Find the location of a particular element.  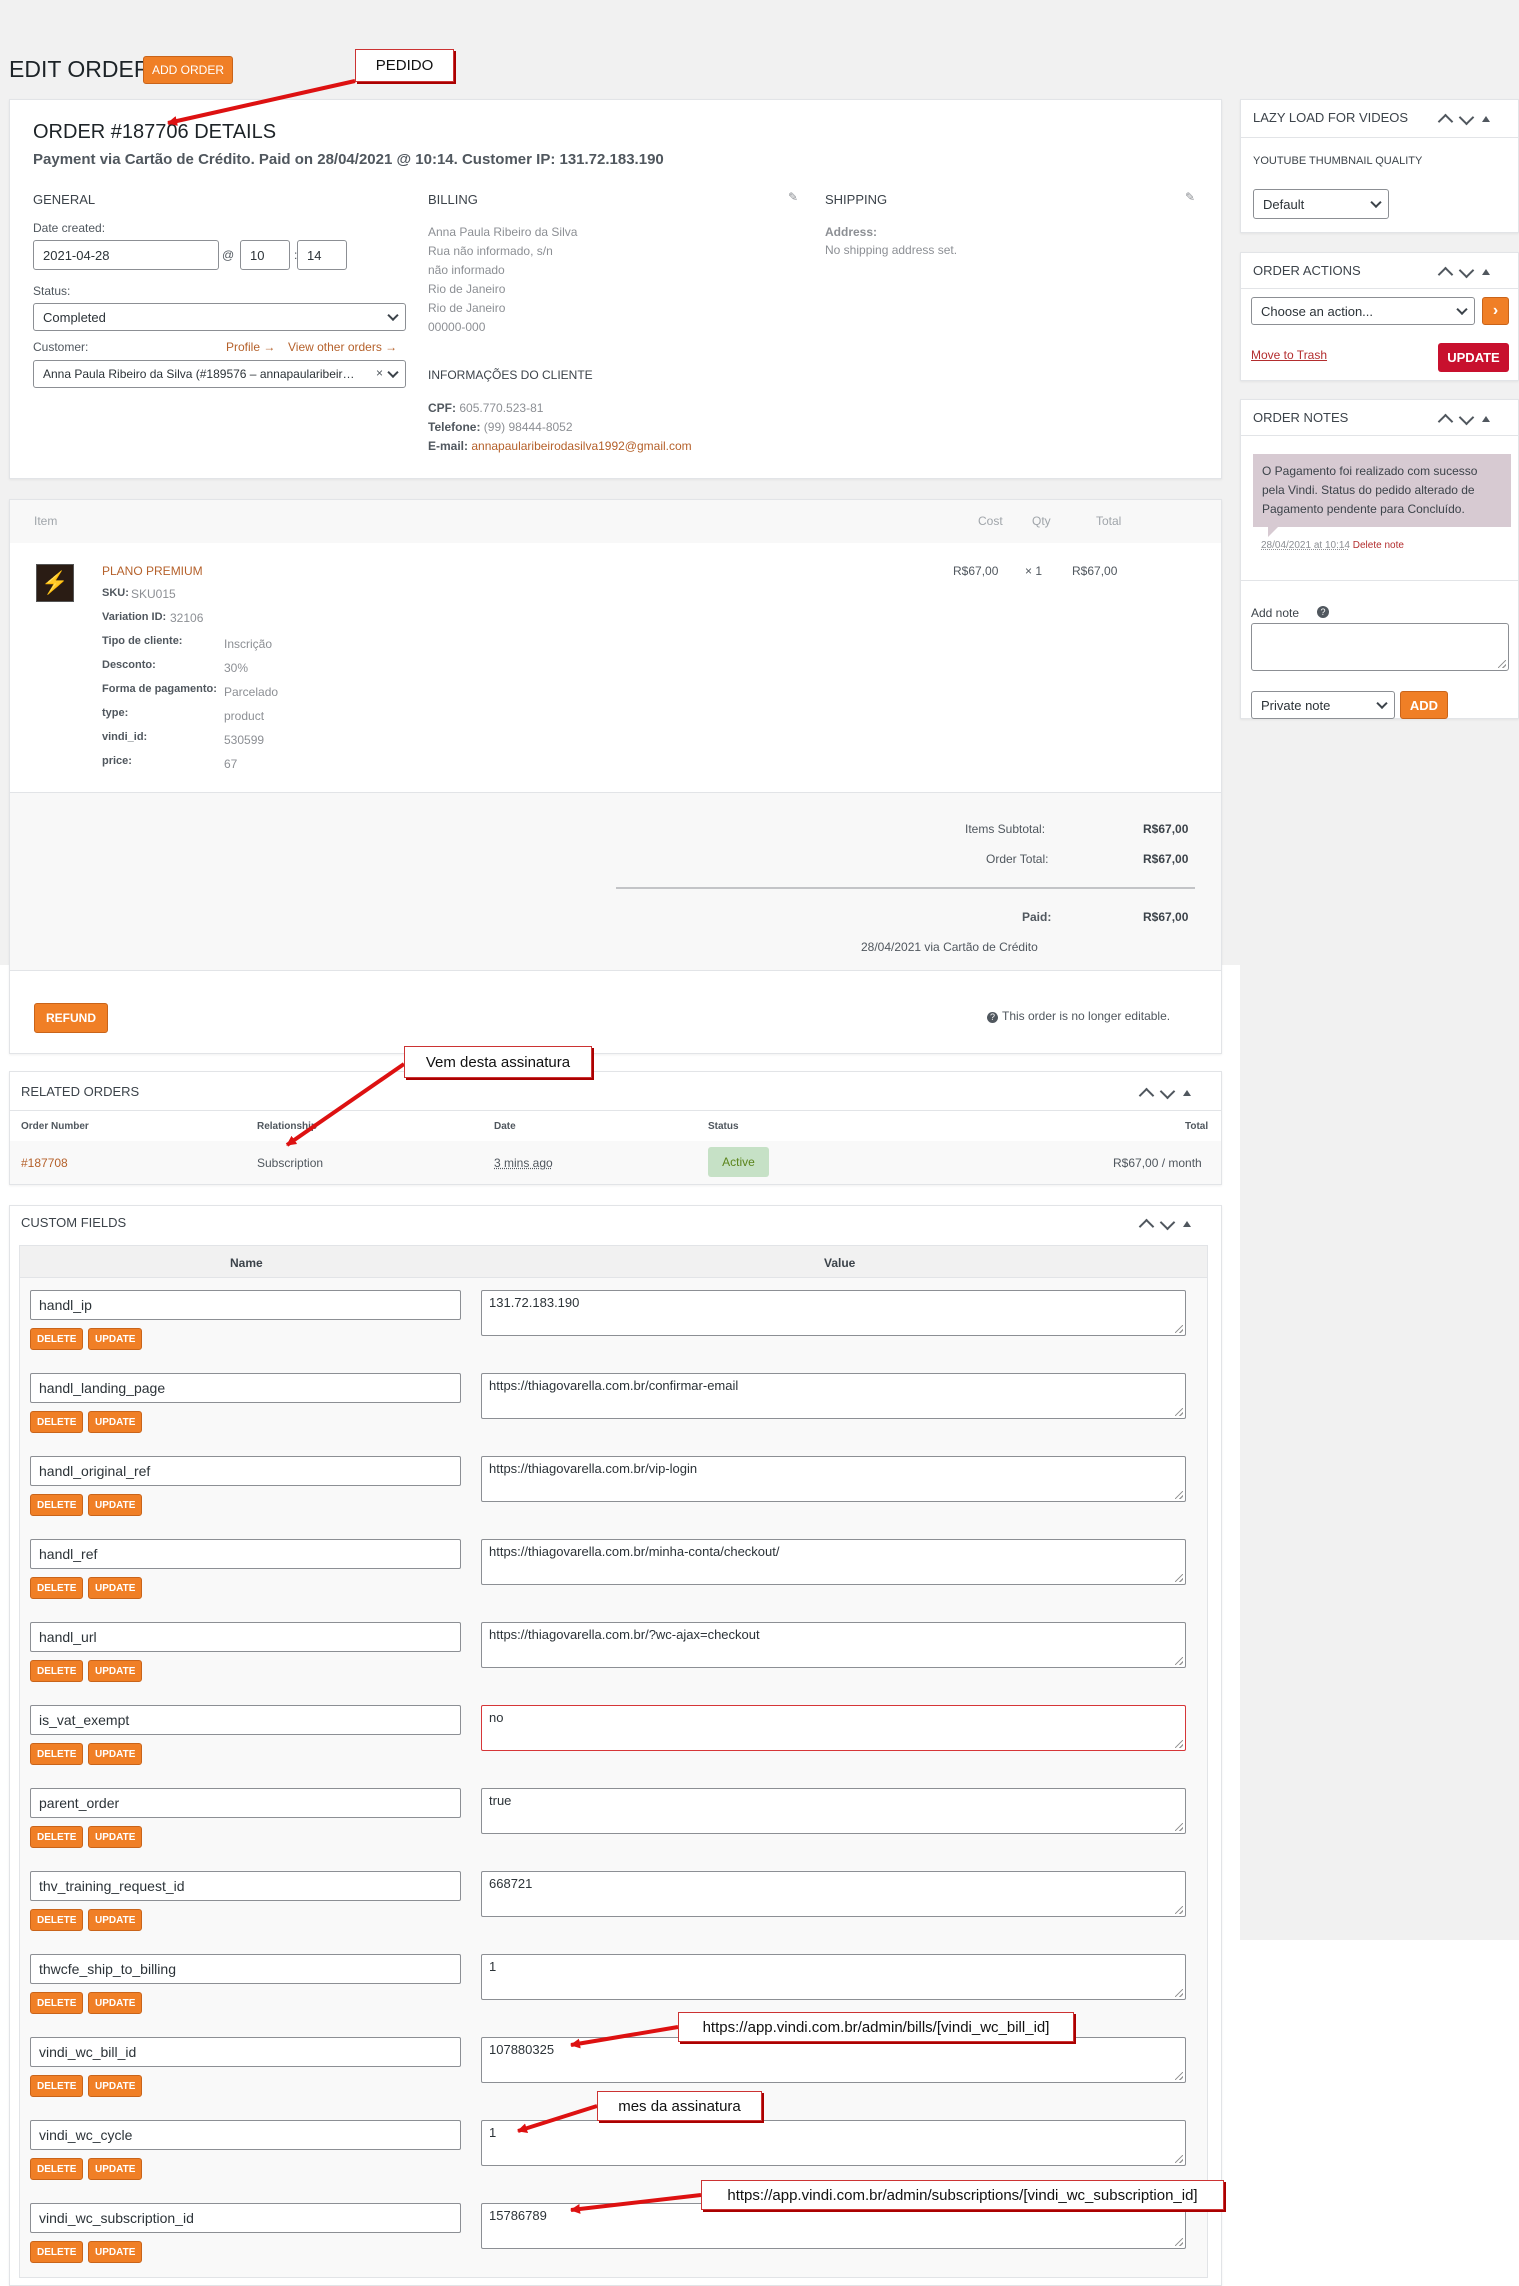

status-select: Completed is located at coordinates (219, 317).